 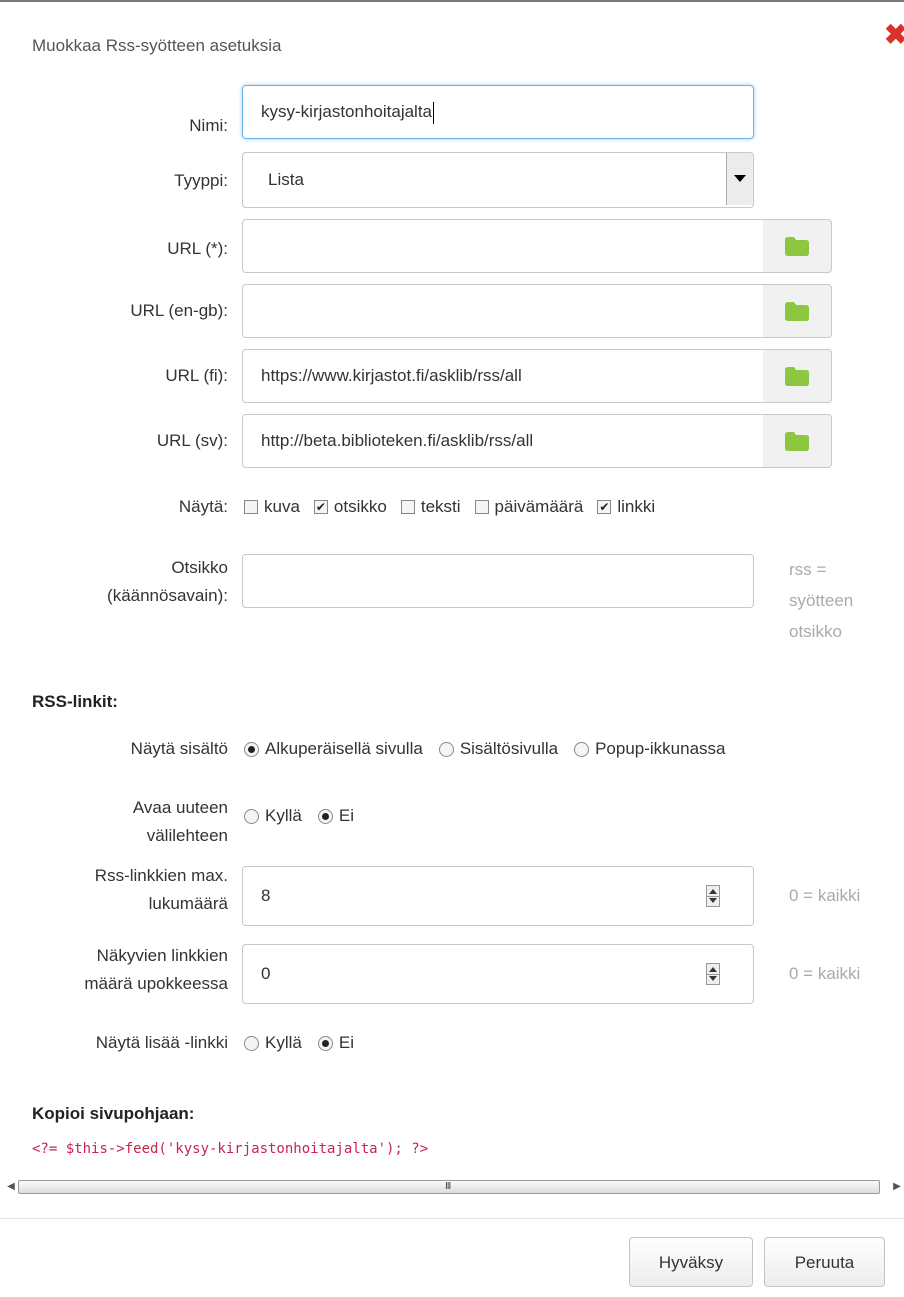 What do you see at coordinates (582, 749) in the screenshot?
I see `radio-popup` at bounding box center [582, 749].